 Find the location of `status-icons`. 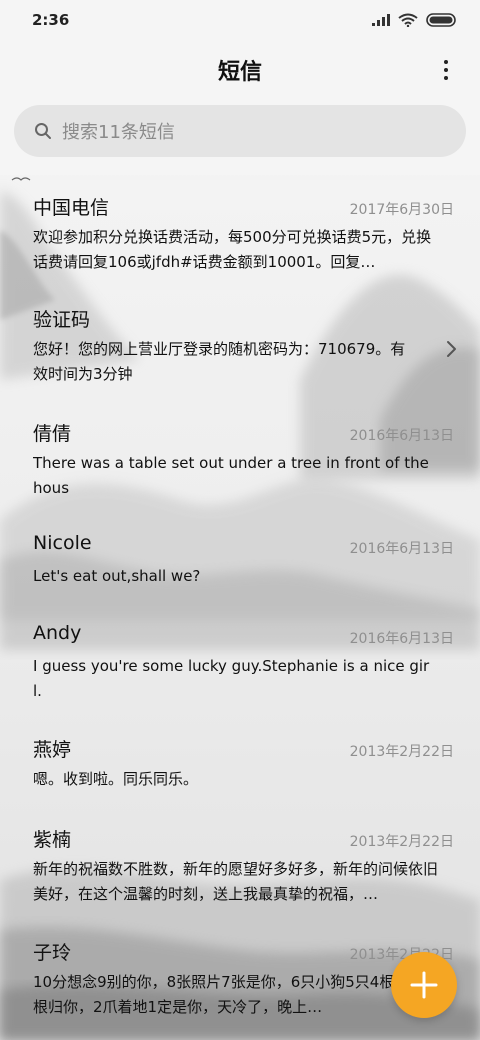

status-icons is located at coordinates (415, 20).